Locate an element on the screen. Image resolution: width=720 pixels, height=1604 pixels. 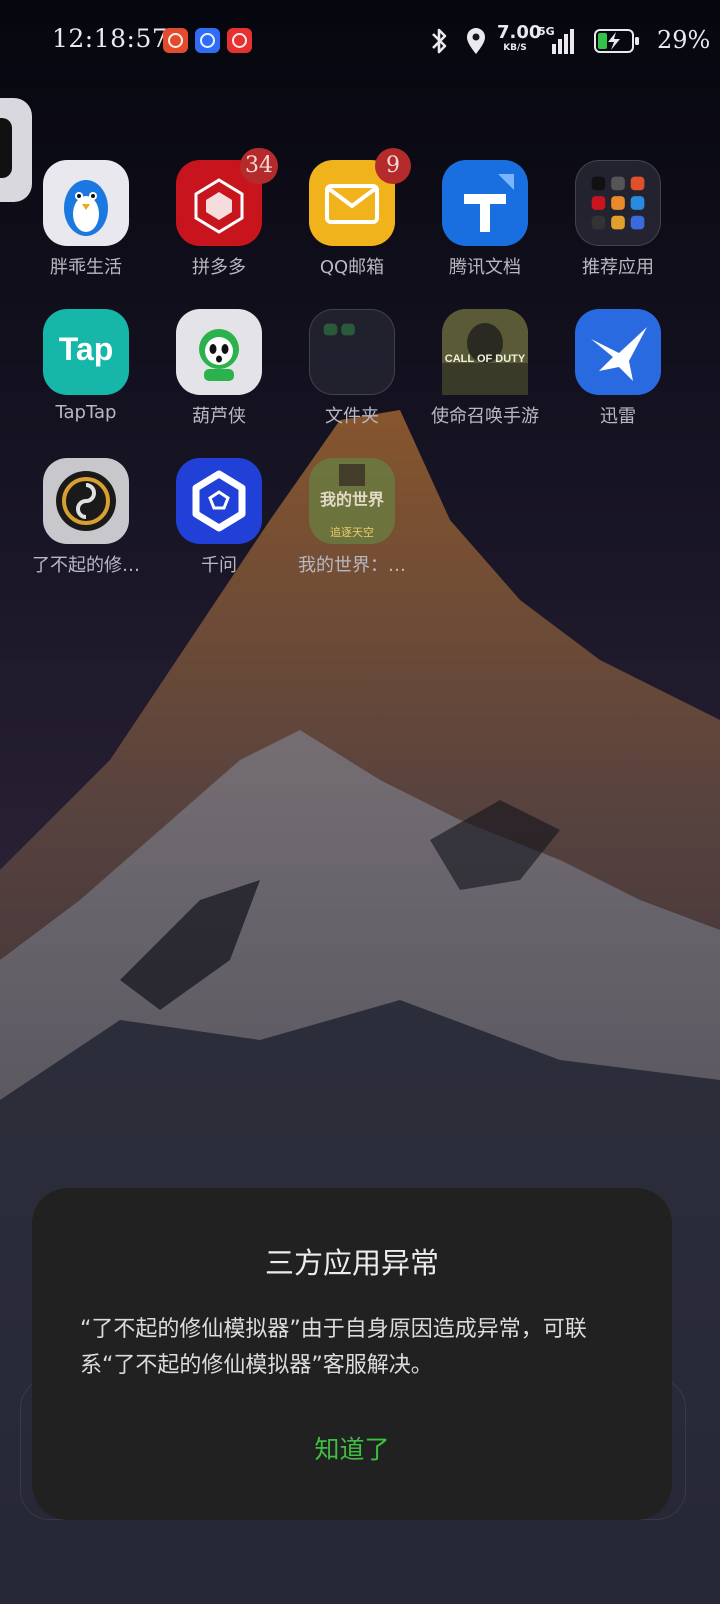
battery-icon is located at coordinates (616, 41).